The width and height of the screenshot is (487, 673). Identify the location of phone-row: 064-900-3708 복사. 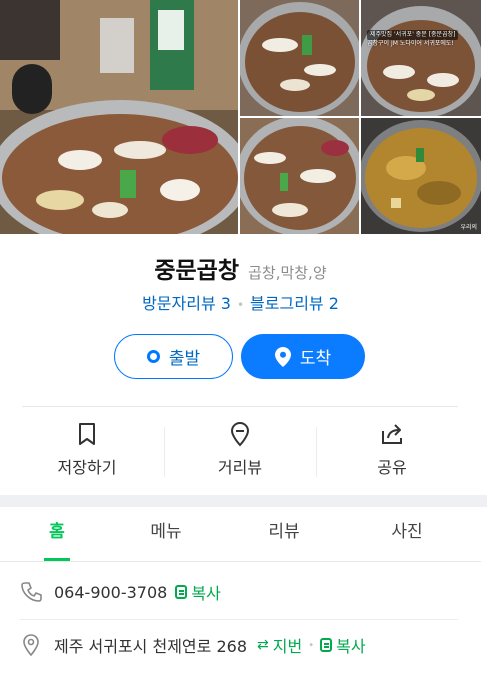
(240, 592).